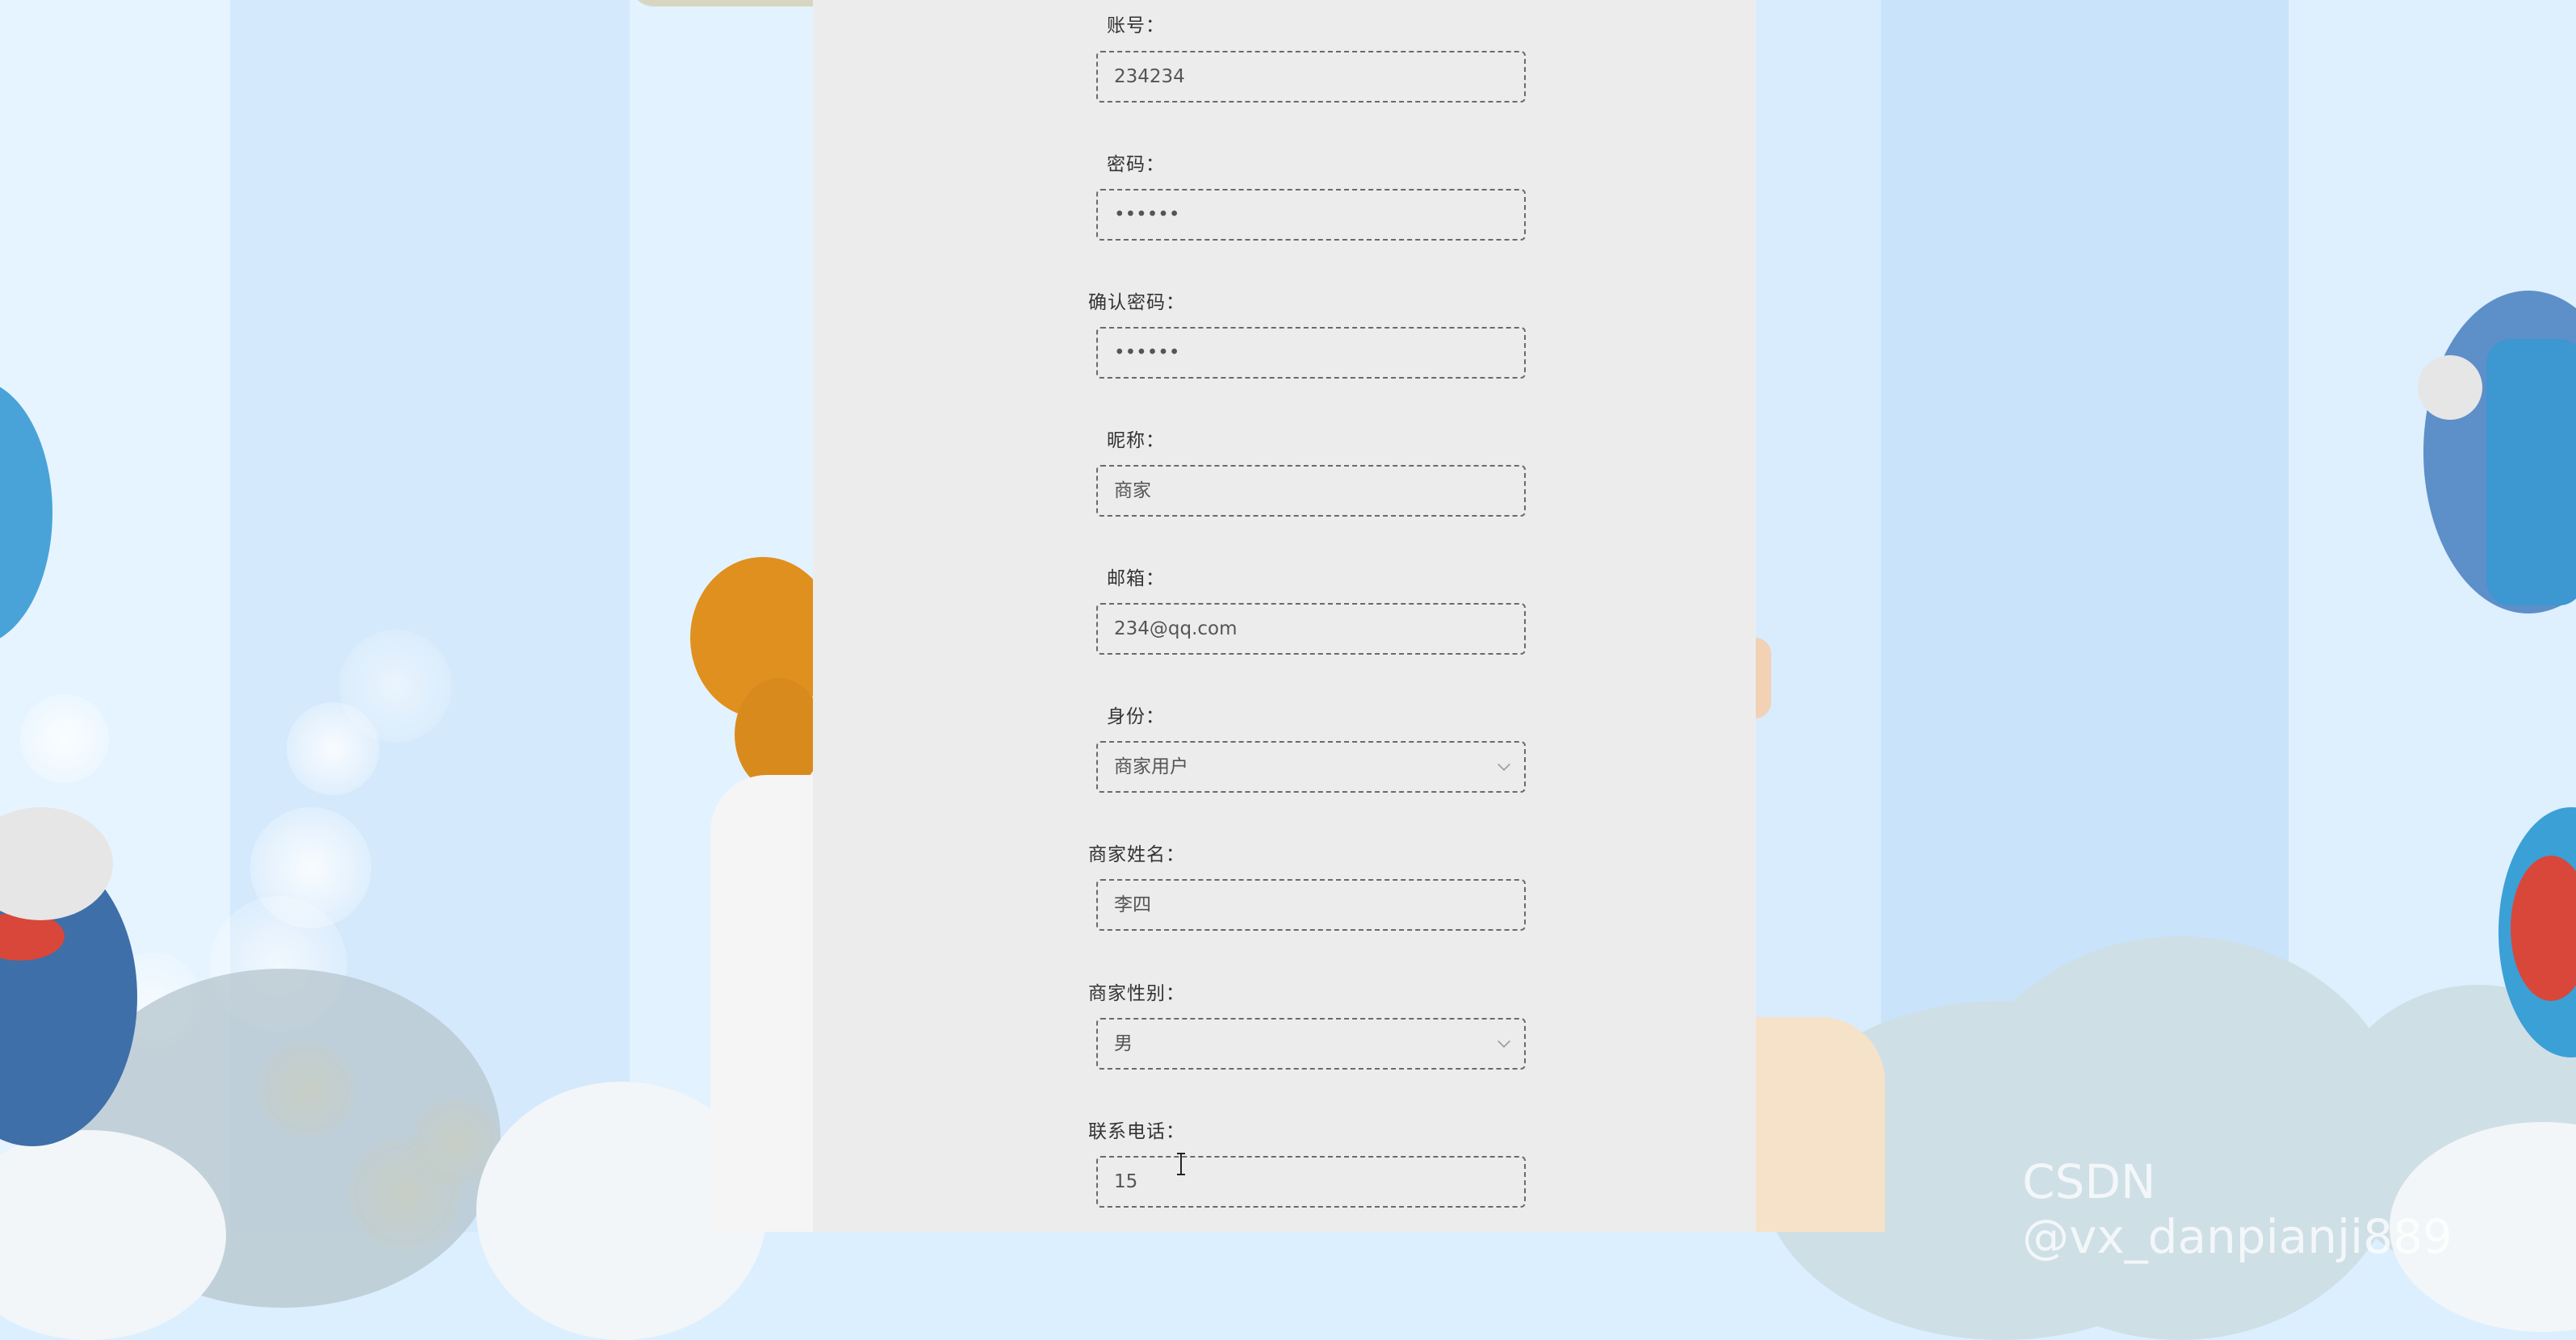  What do you see at coordinates (1136, 26) in the screenshot?
I see `account-label: 账号：` at bounding box center [1136, 26].